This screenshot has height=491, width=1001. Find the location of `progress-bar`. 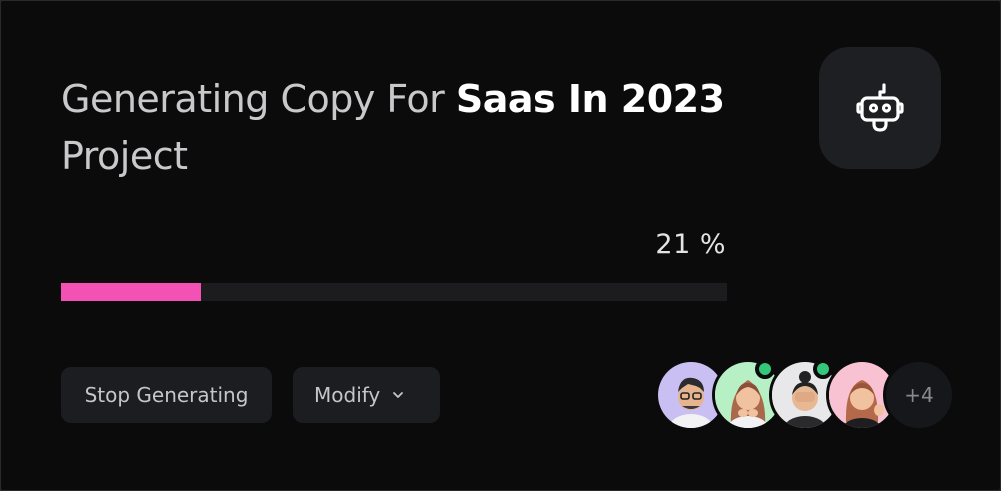

progress-bar is located at coordinates (394, 292).